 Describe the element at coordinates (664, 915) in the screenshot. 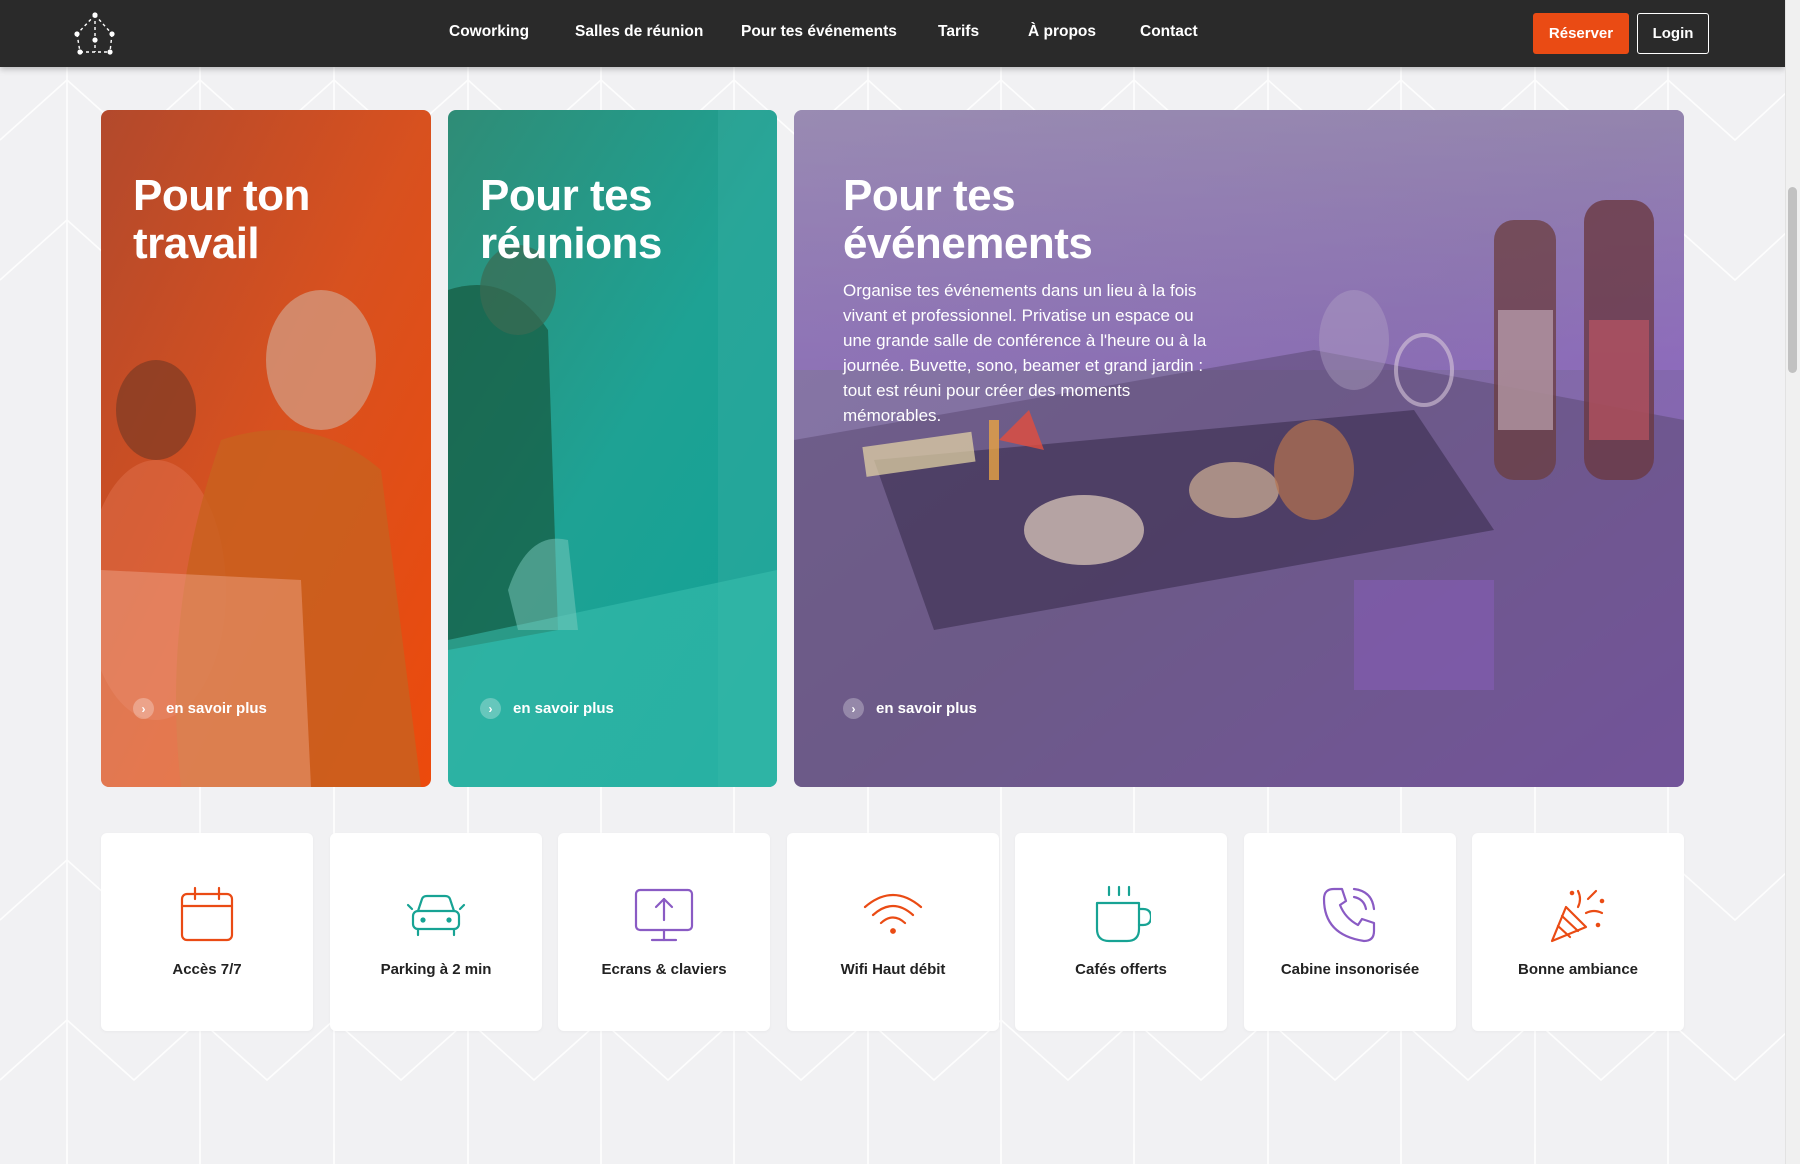

I see `monitor-icon` at that location.